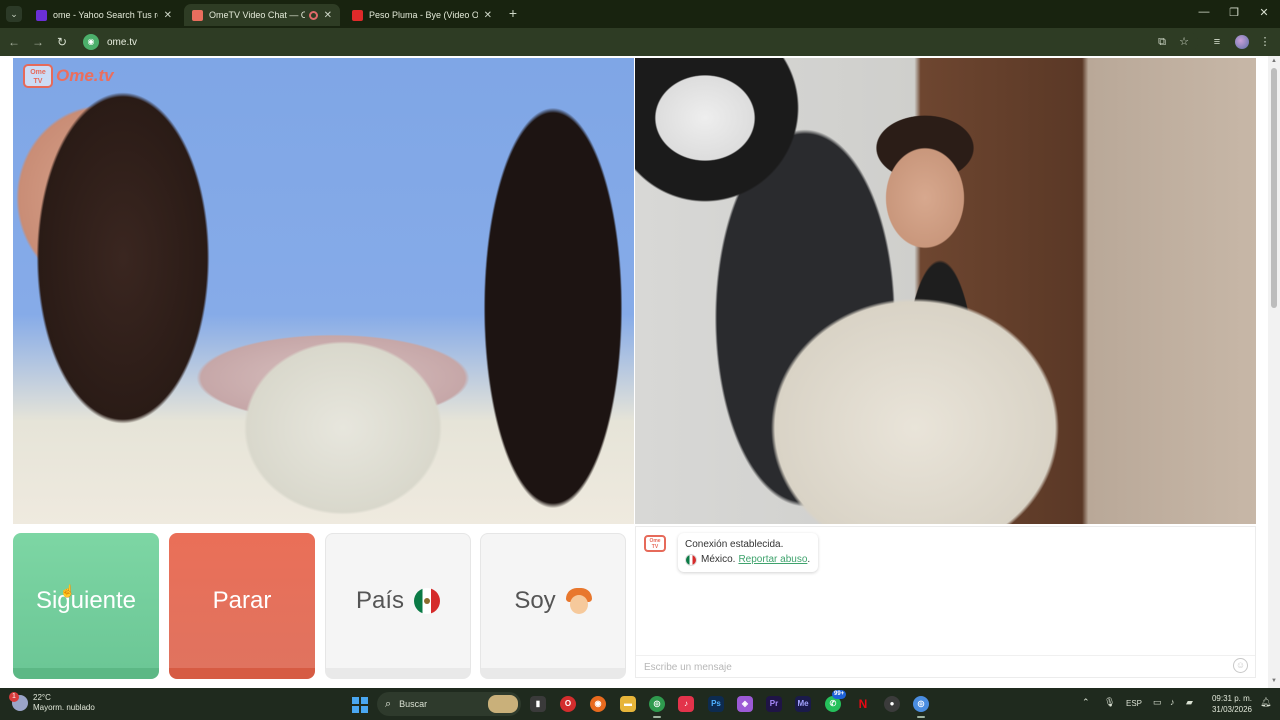 The width and height of the screenshot is (1280, 720). What do you see at coordinates (1184, 42) in the screenshot?
I see `bookmark-star-icon: ☆` at bounding box center [1184, 42].